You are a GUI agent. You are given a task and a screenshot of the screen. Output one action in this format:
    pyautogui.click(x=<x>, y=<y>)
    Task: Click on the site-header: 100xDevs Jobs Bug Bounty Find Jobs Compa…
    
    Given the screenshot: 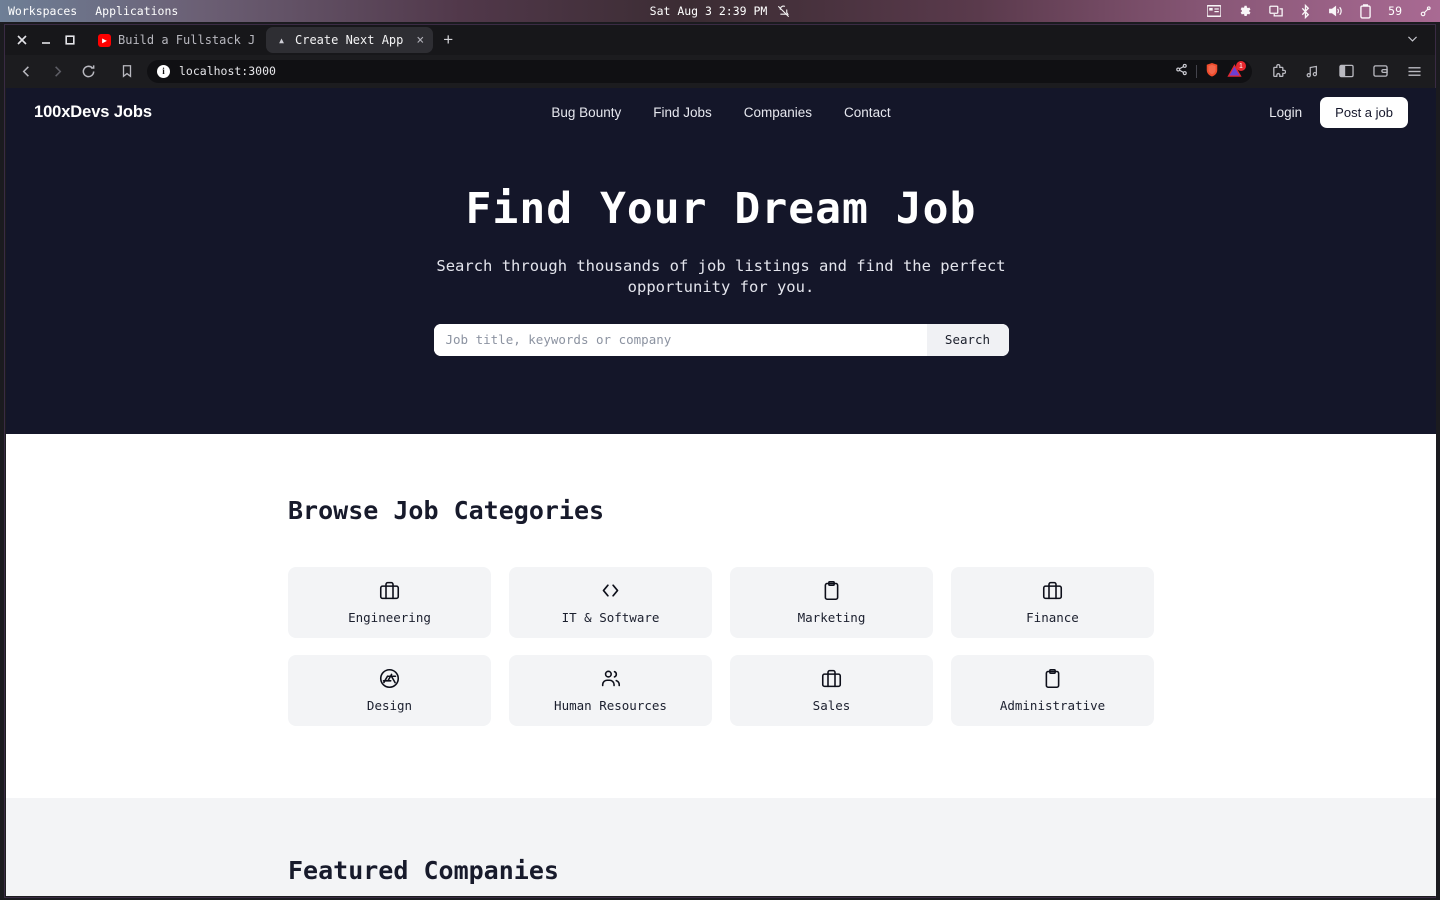 What is the action you would take?
    pyautogui.click(x=721, y=112)
    